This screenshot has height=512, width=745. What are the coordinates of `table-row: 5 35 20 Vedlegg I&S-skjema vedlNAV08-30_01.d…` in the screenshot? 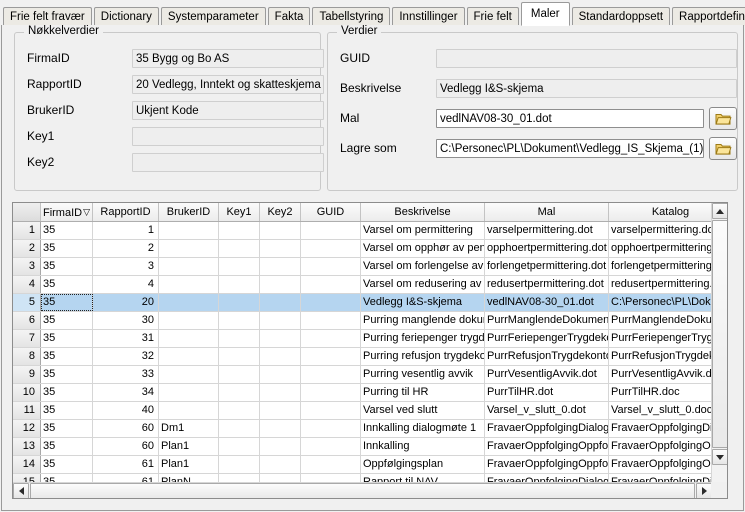 It's located at (362, 303).